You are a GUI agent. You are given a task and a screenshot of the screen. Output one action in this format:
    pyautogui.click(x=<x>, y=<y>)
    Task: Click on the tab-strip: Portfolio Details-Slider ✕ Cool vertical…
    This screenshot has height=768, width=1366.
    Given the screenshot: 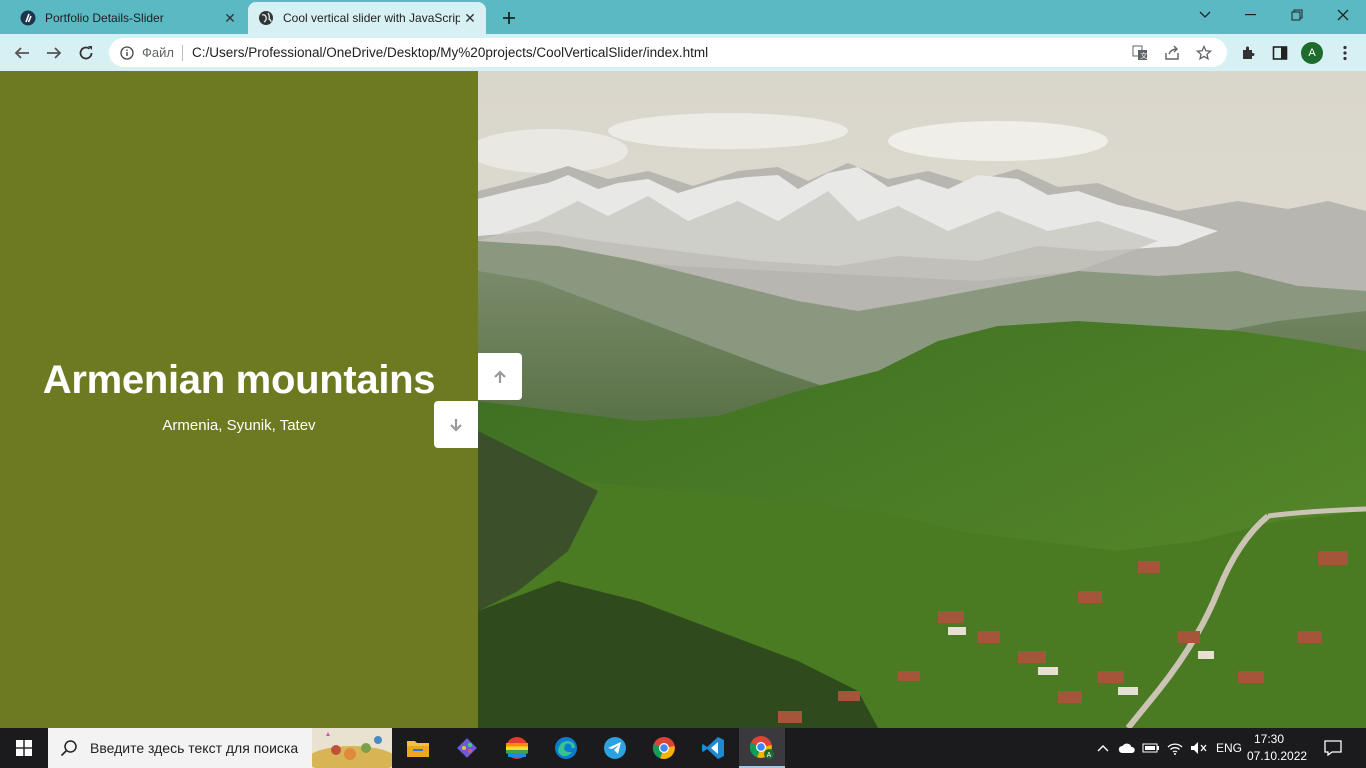 What is the action you would take?
    pyautogui.click(x=683, y=17)
    